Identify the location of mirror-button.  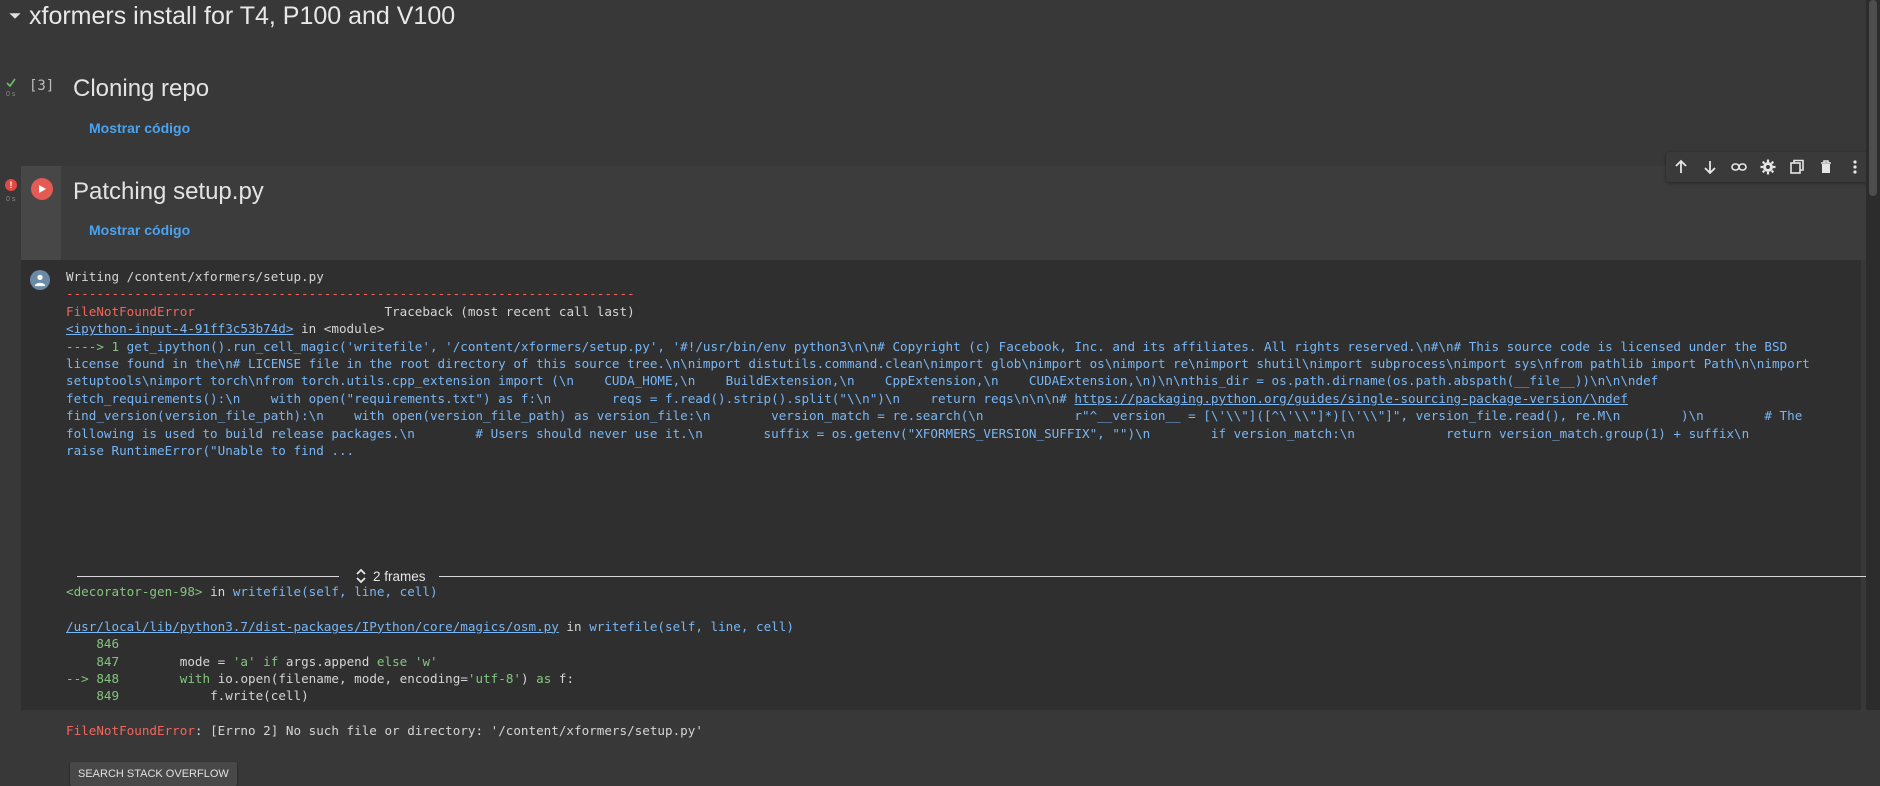
(1797, 167).